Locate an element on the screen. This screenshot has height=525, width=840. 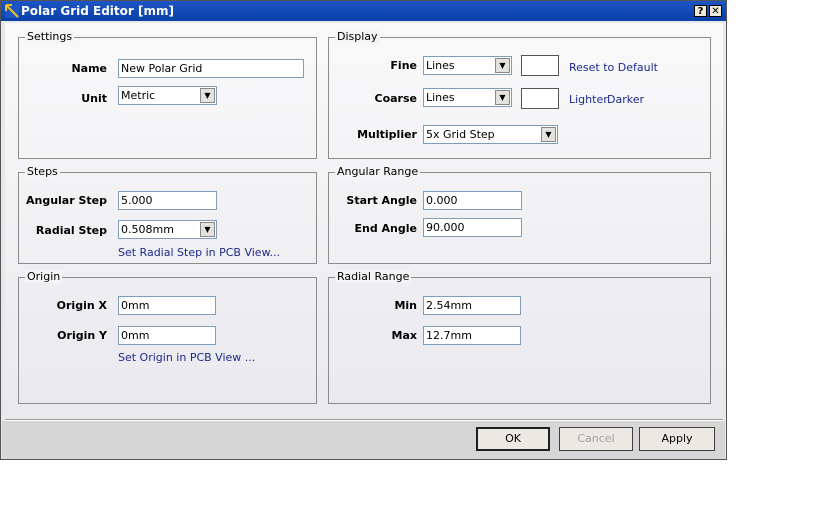
ok-button: OK is located at coordinates (513, 439).